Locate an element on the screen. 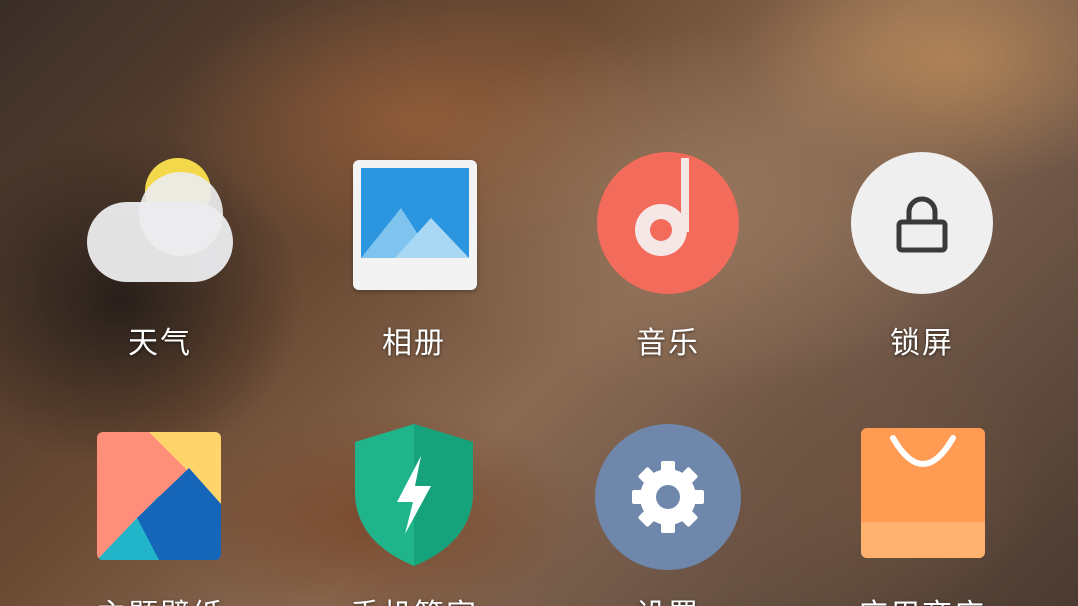 The image size is (1078, 606). app-label: 手机管家 is located at coordinates (414, 598).